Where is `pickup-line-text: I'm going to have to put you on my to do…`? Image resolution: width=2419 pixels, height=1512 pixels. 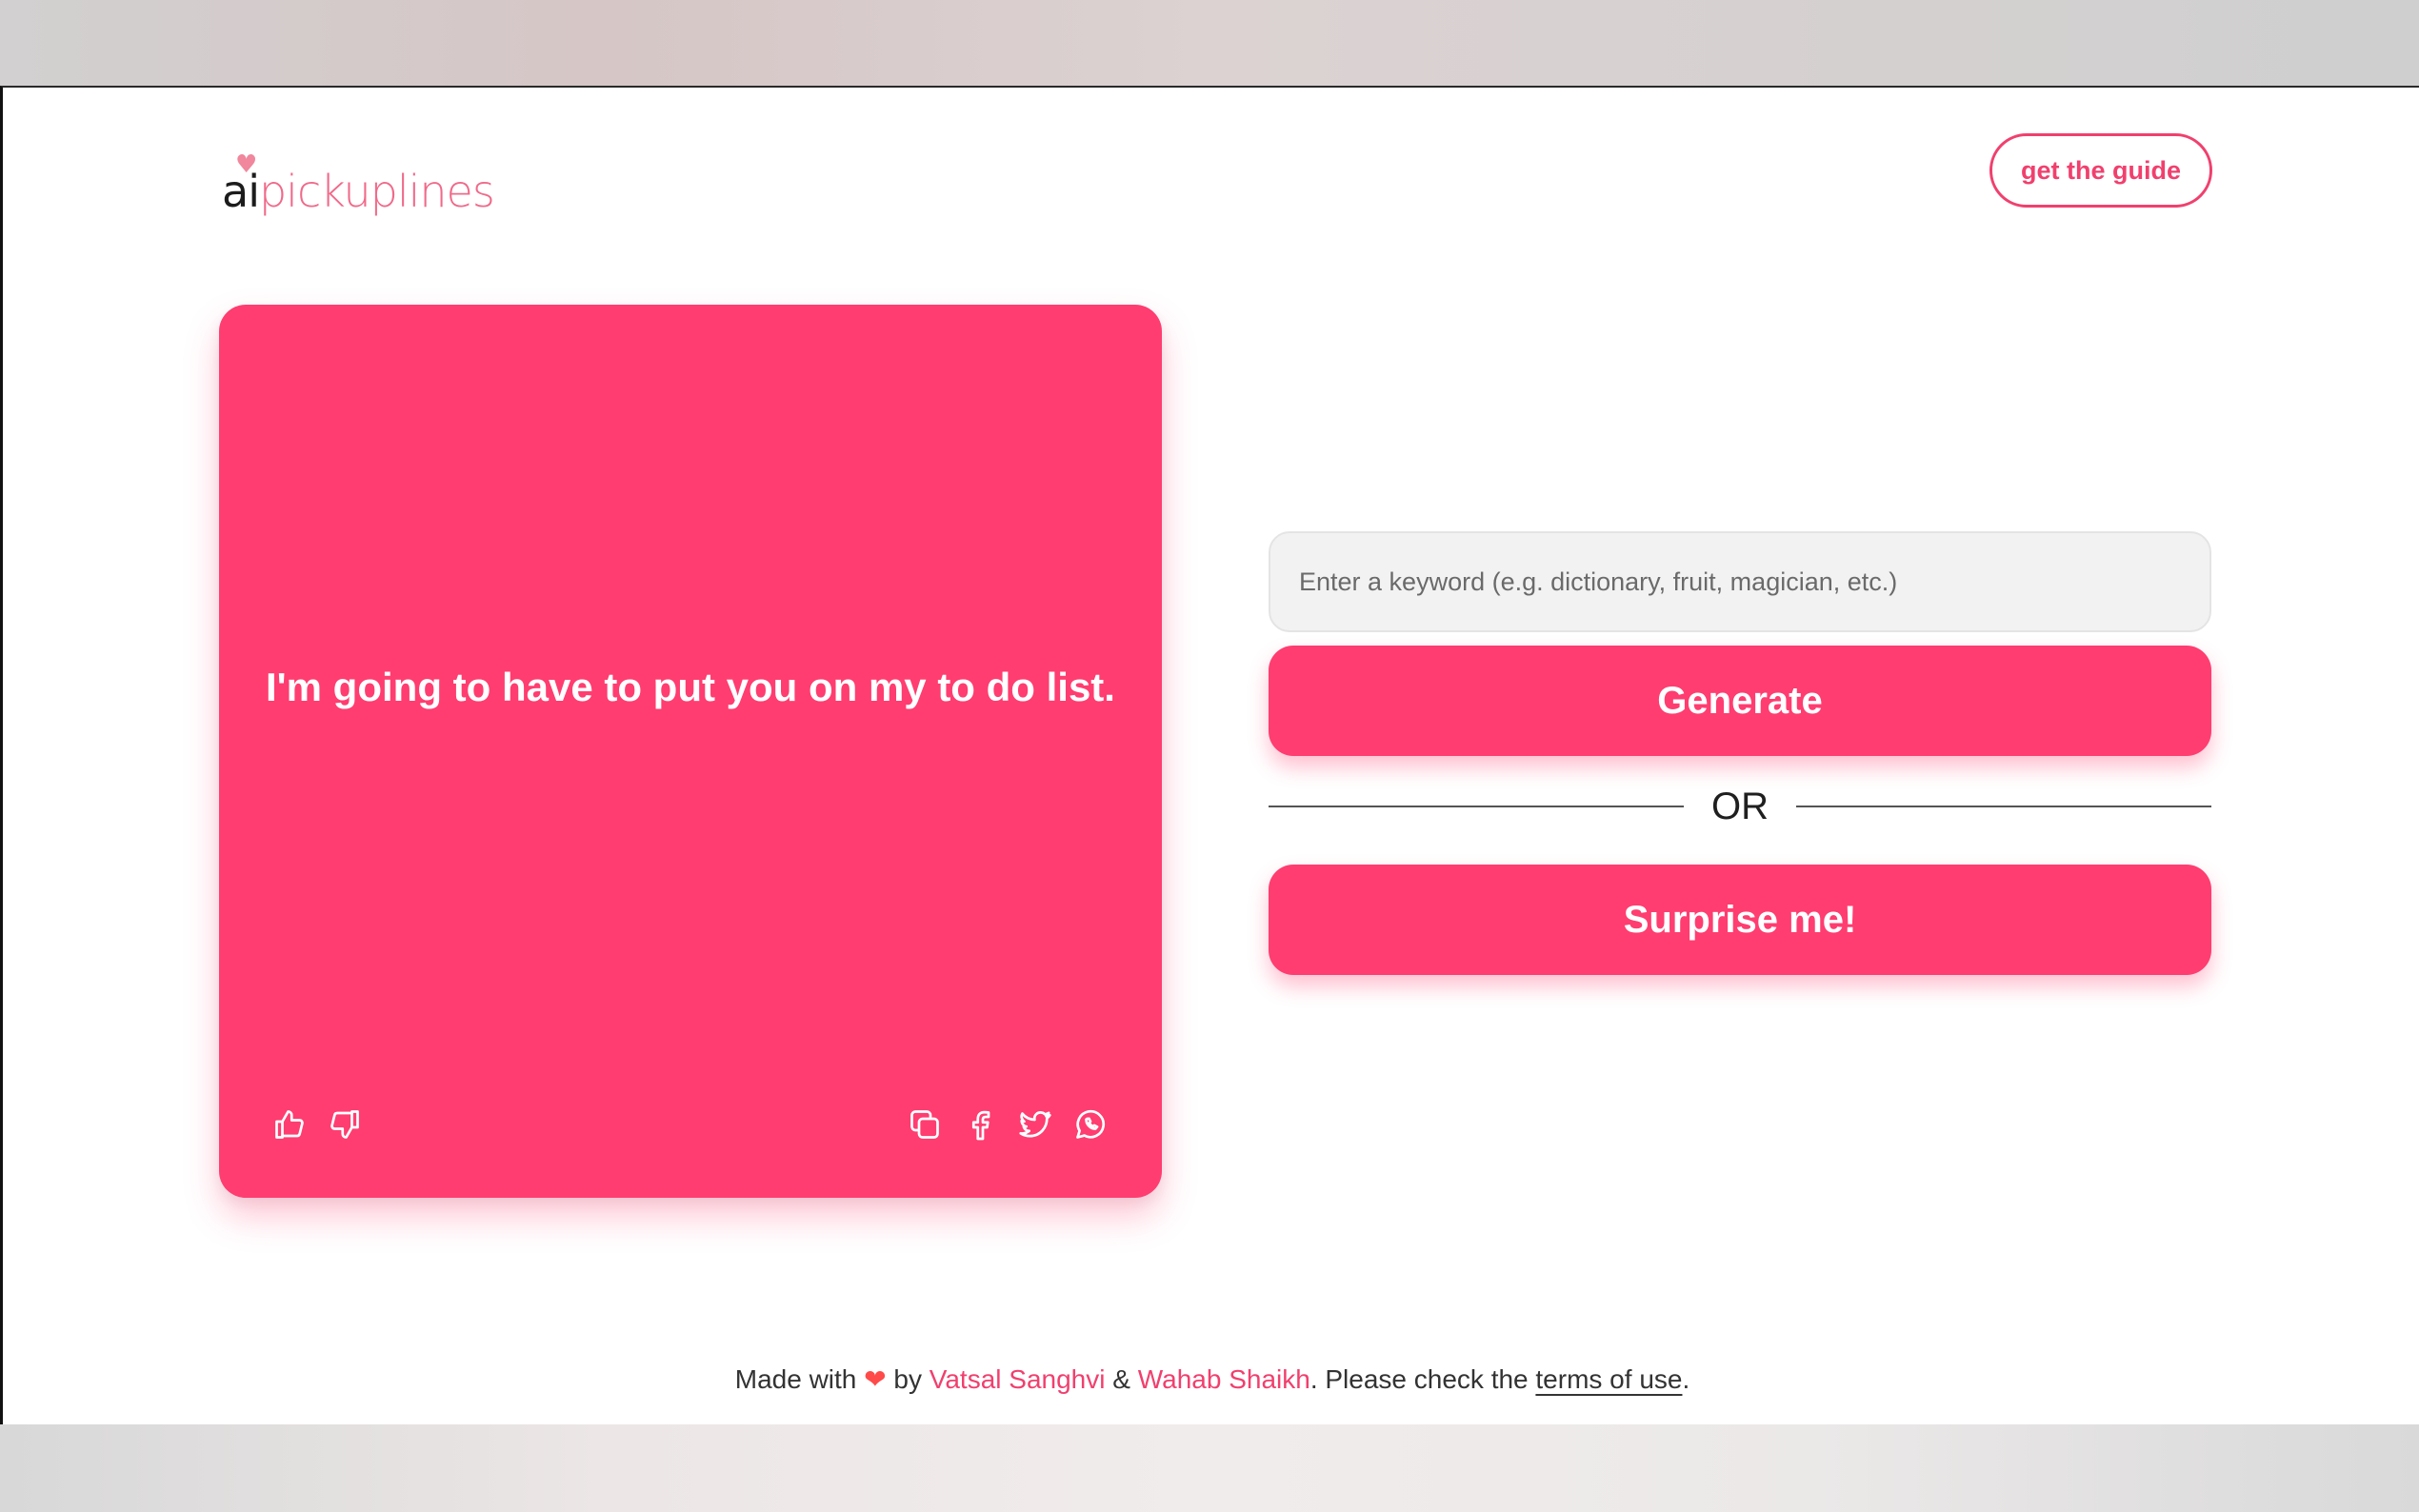 pickup-line-text: I'm going to have to put you on my to do… is located at coordinates (690, 687).